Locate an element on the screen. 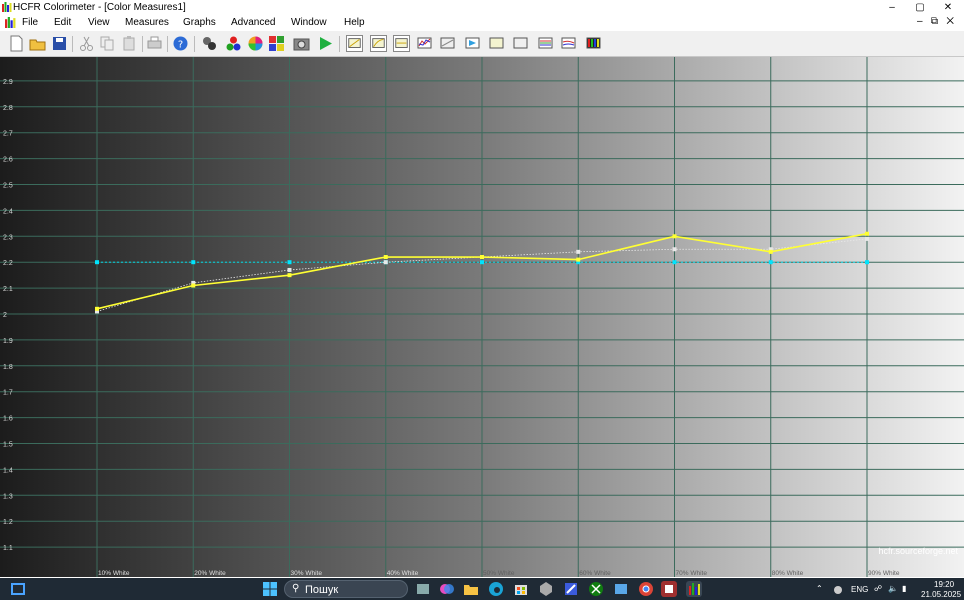  y-tick-label: 2.3 is located at coordinates (8, 237).